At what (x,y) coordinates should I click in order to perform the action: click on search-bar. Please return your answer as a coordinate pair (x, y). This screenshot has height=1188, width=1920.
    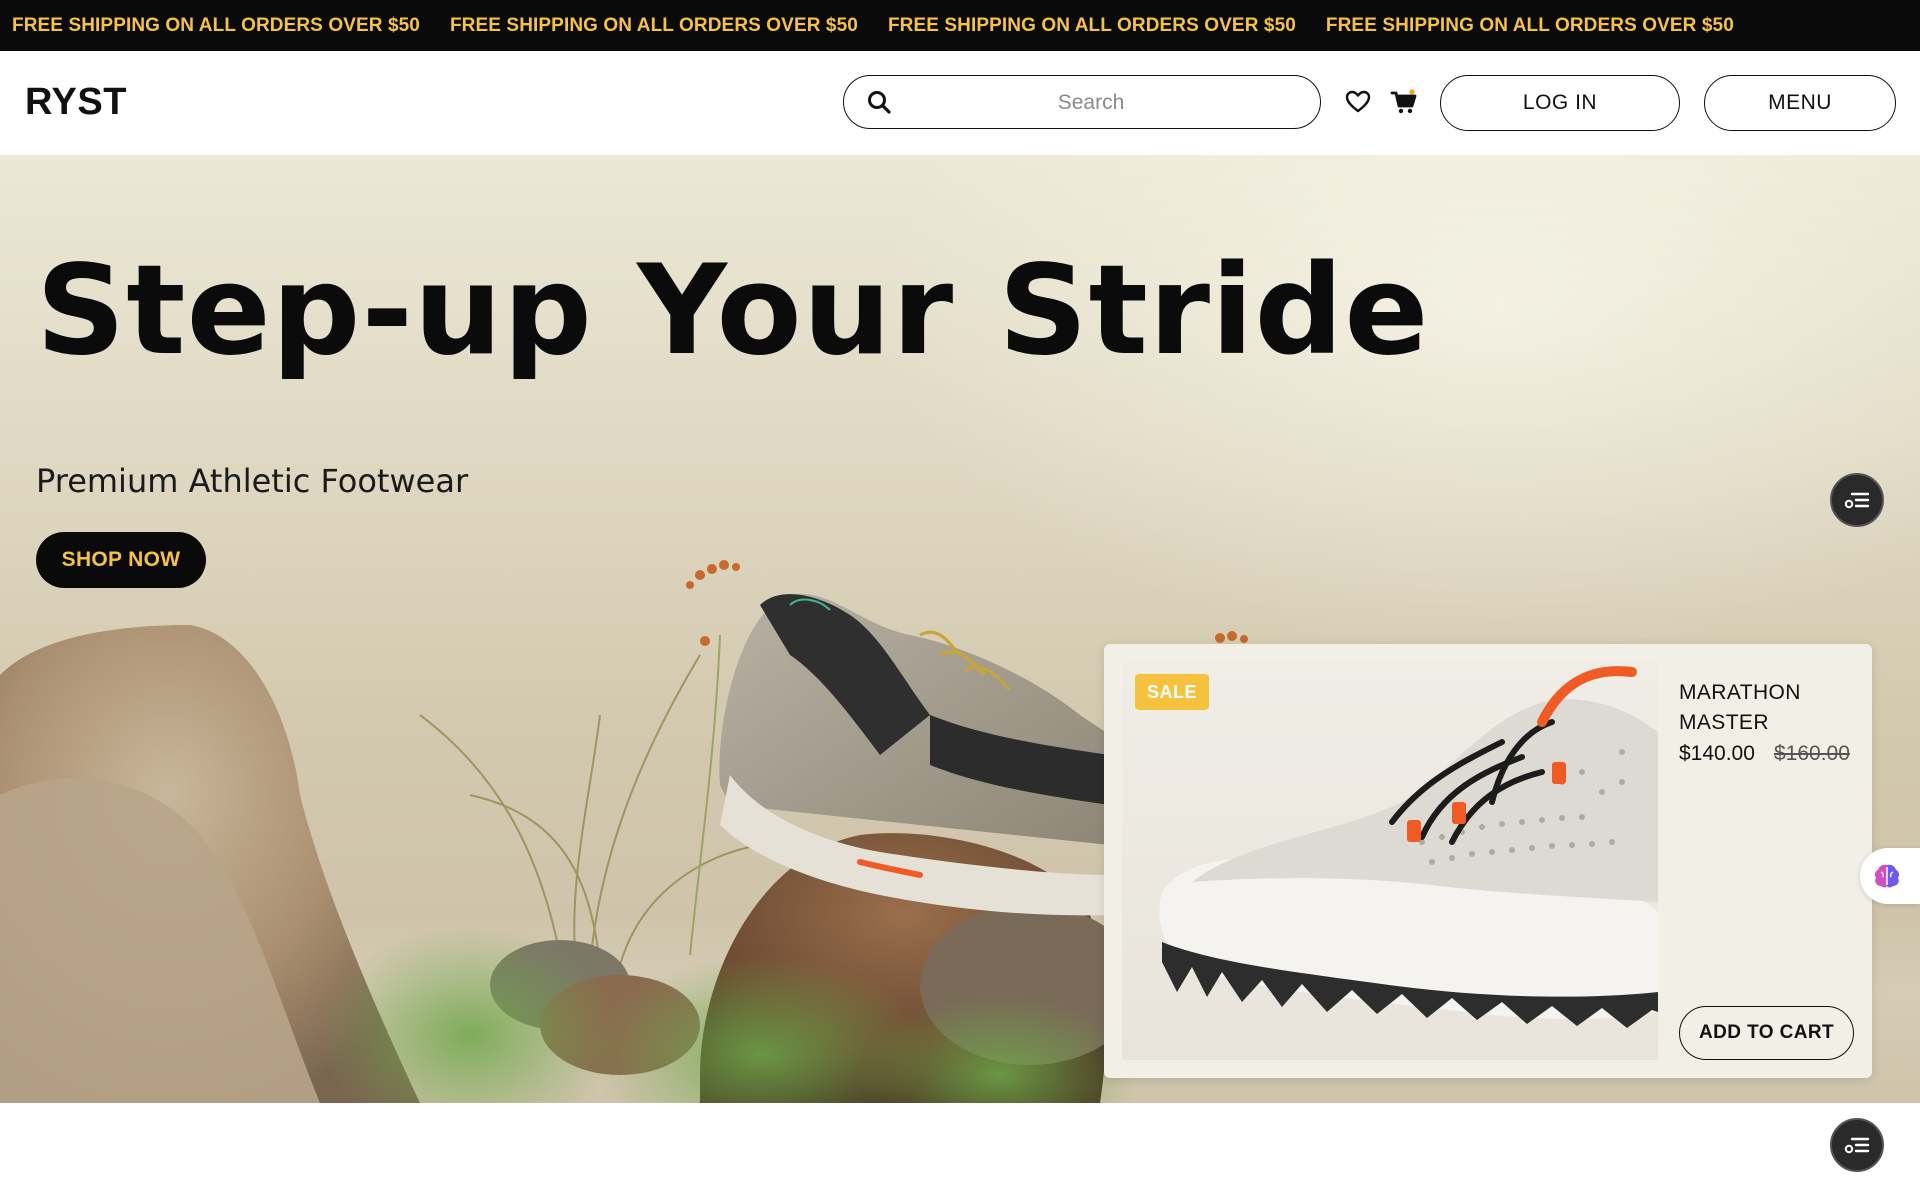
    Looking at the image, I should click on (1082, 102).